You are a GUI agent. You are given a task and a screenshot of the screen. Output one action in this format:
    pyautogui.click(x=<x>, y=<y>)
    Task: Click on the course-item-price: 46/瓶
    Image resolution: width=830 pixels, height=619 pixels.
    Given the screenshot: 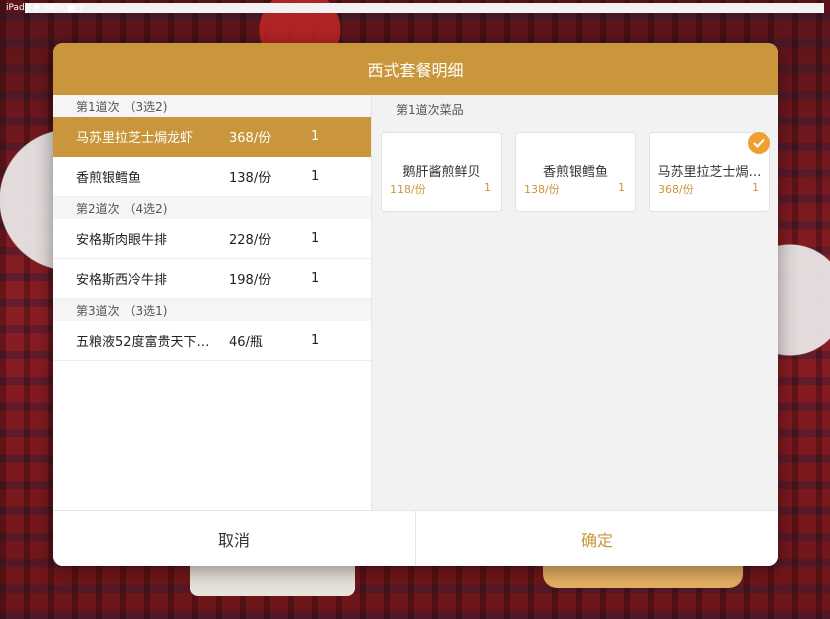 What is the action you would take?
    pyautogui.click(x=246, y=342)
    